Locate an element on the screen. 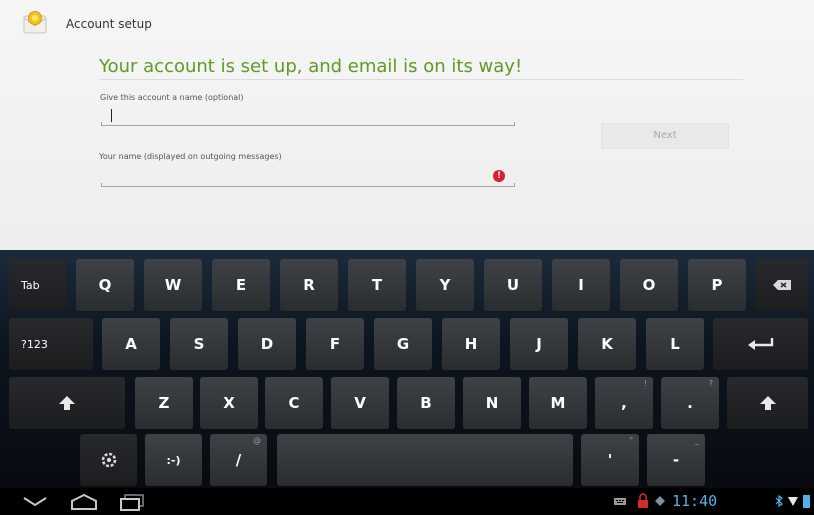  chevron-down-icon is located at coordinates (35, 501).